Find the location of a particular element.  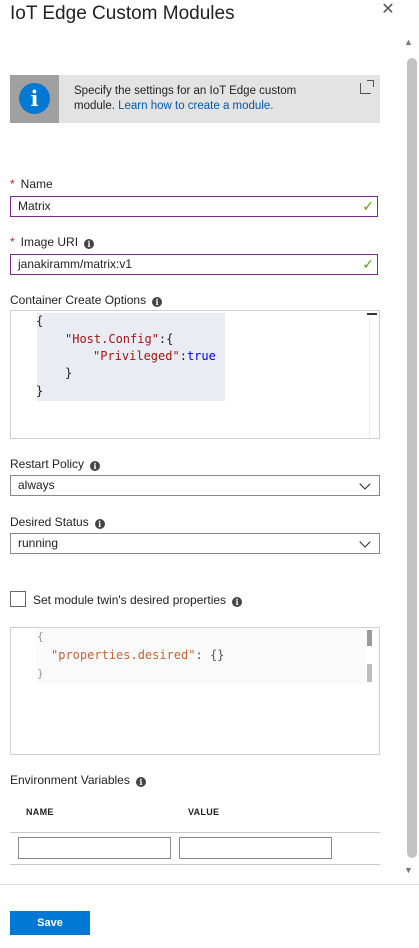

image-uri-label: * Image URI i is located at coordinates (52, 242).